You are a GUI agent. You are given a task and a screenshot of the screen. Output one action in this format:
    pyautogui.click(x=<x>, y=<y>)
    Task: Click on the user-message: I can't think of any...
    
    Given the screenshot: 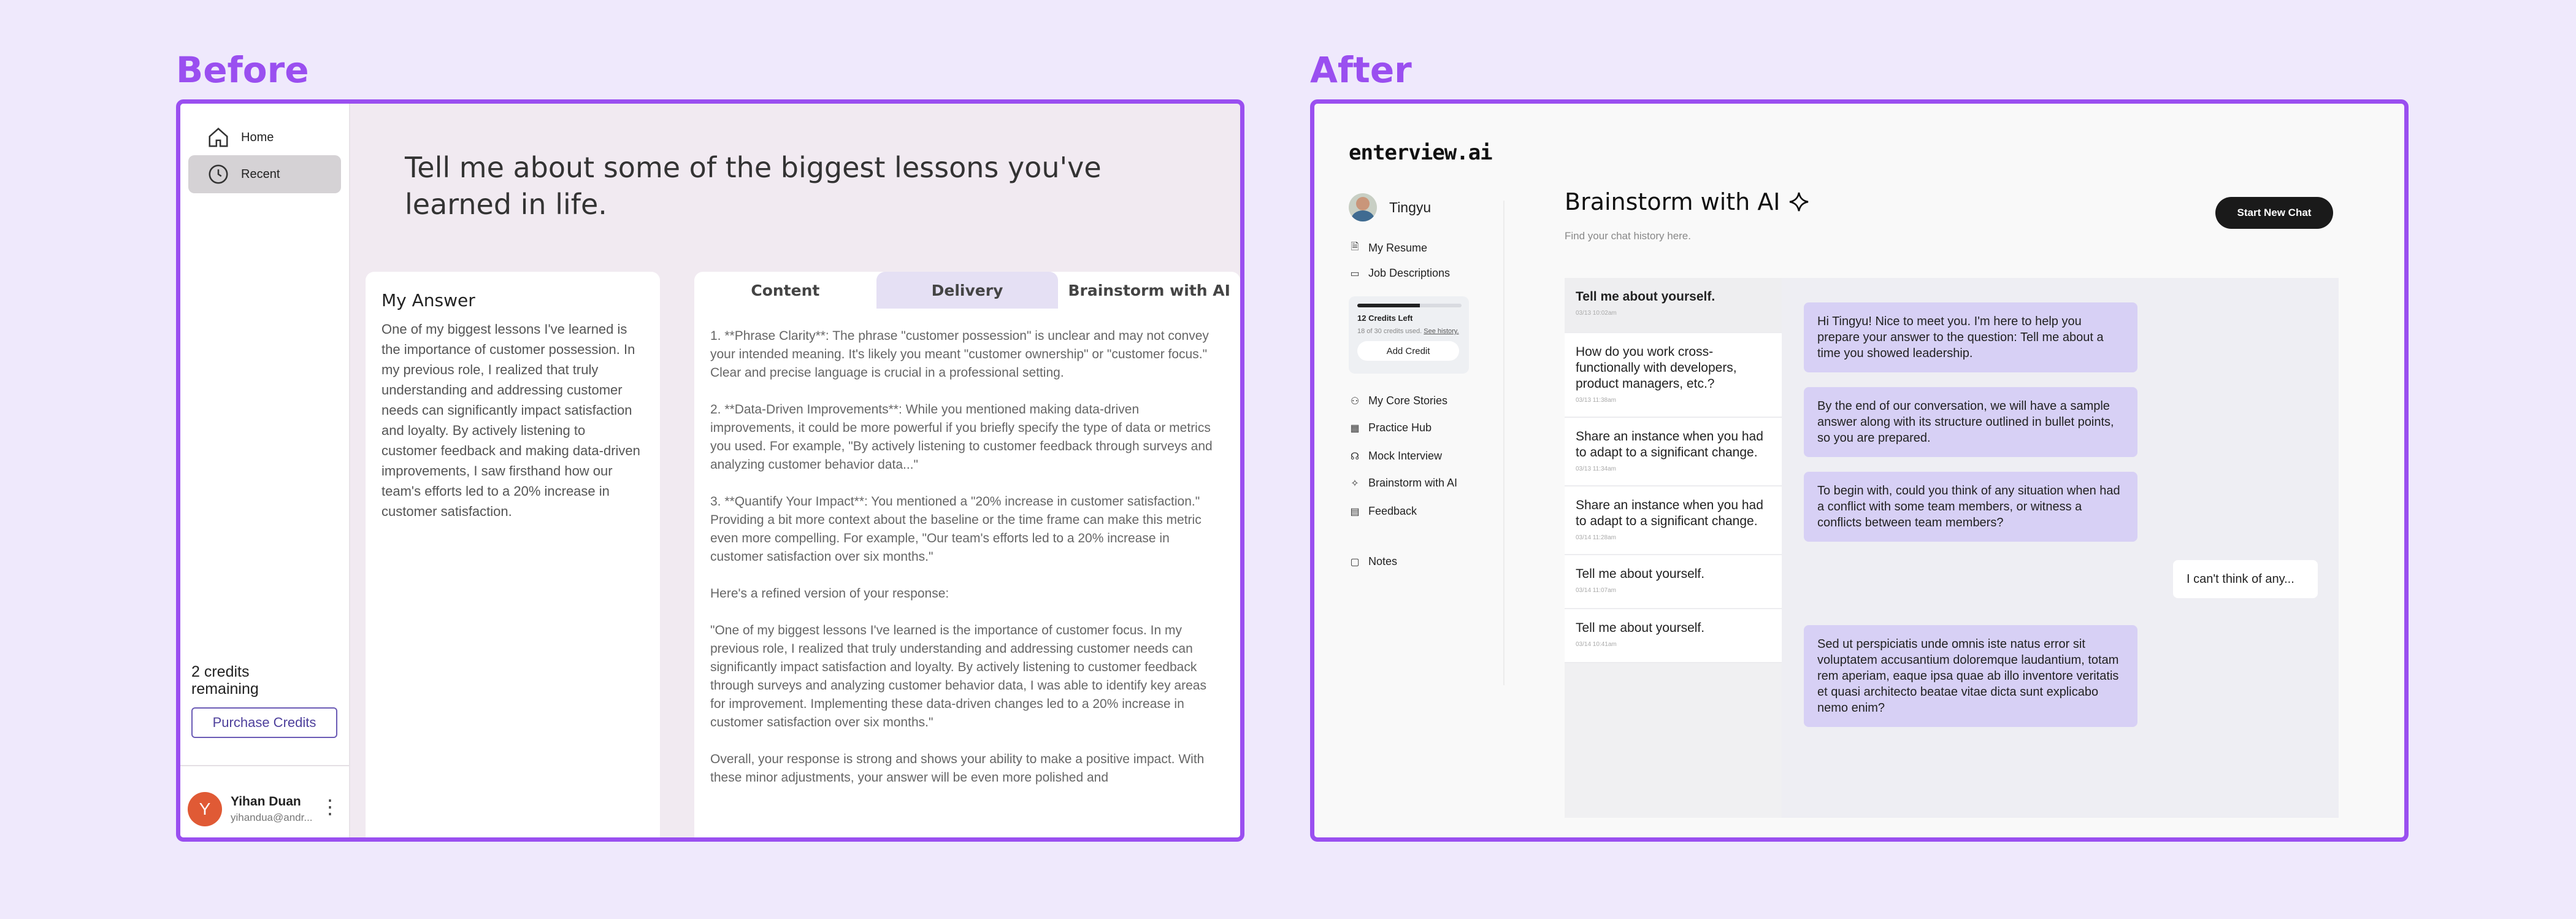 What is the action you would take?
    pyautogui.click(x=2245, y=579)
    